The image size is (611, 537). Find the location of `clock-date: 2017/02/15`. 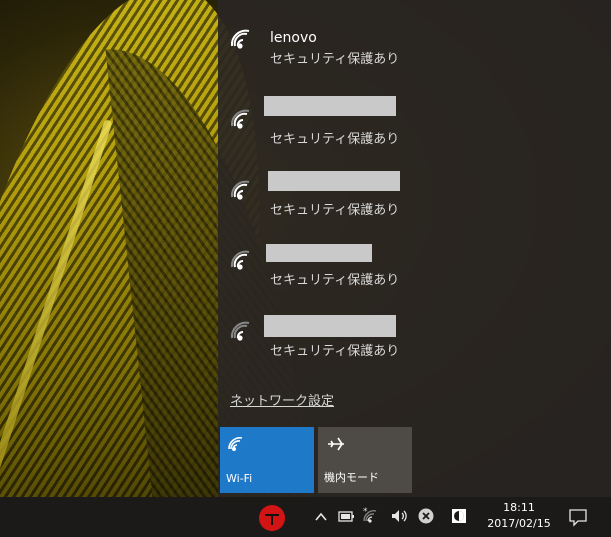

clock-date: 2017/02/15 is located at coordinates (519, 523).